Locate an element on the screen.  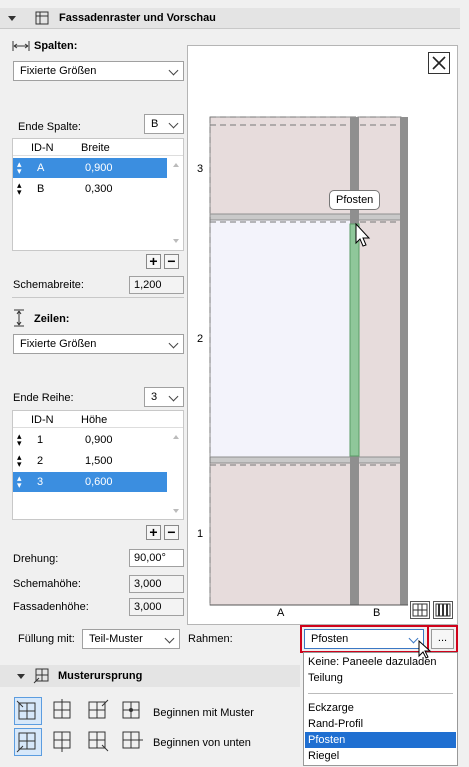
columns-mode-select: Fixierte Größen is located at coordinates (98, 71).